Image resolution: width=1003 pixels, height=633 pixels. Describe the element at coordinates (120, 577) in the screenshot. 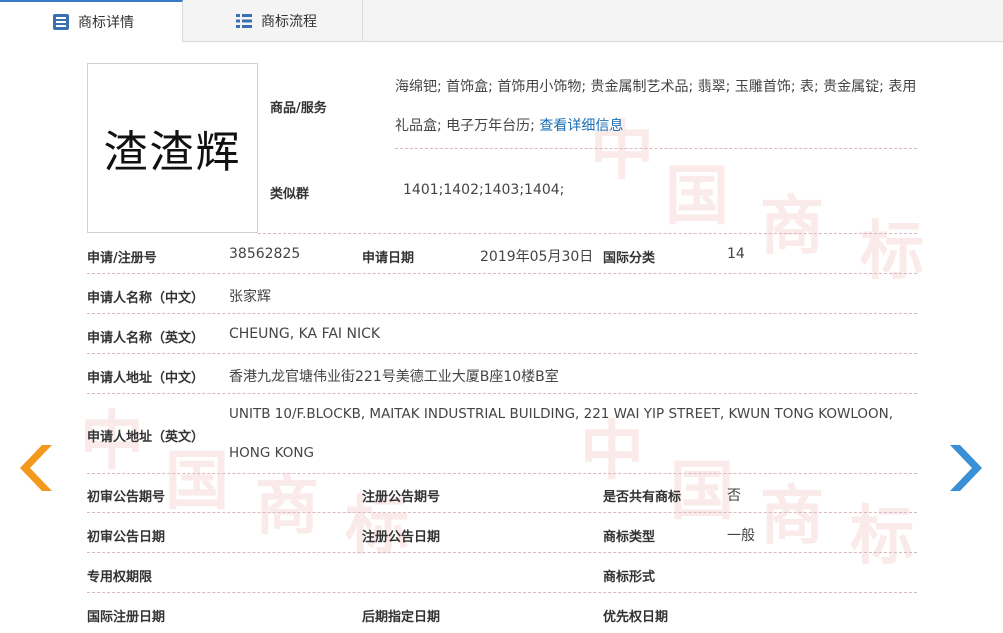

I see `exclusive-period-label: 专用权期限` at that location.